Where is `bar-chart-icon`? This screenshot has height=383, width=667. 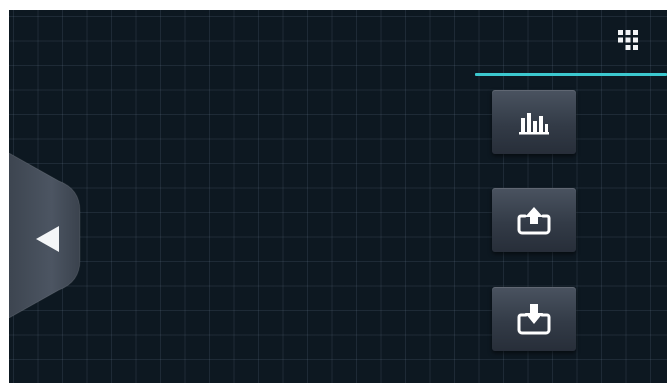 bar-chart-icon is located at coordinates (534, 124).